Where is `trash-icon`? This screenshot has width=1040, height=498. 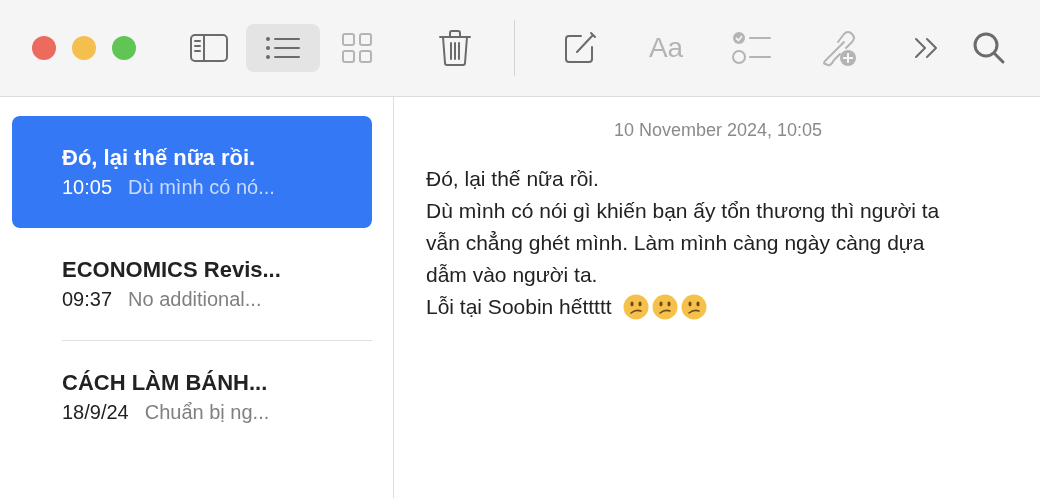
trash-icon is located at coordinates (455, 48).